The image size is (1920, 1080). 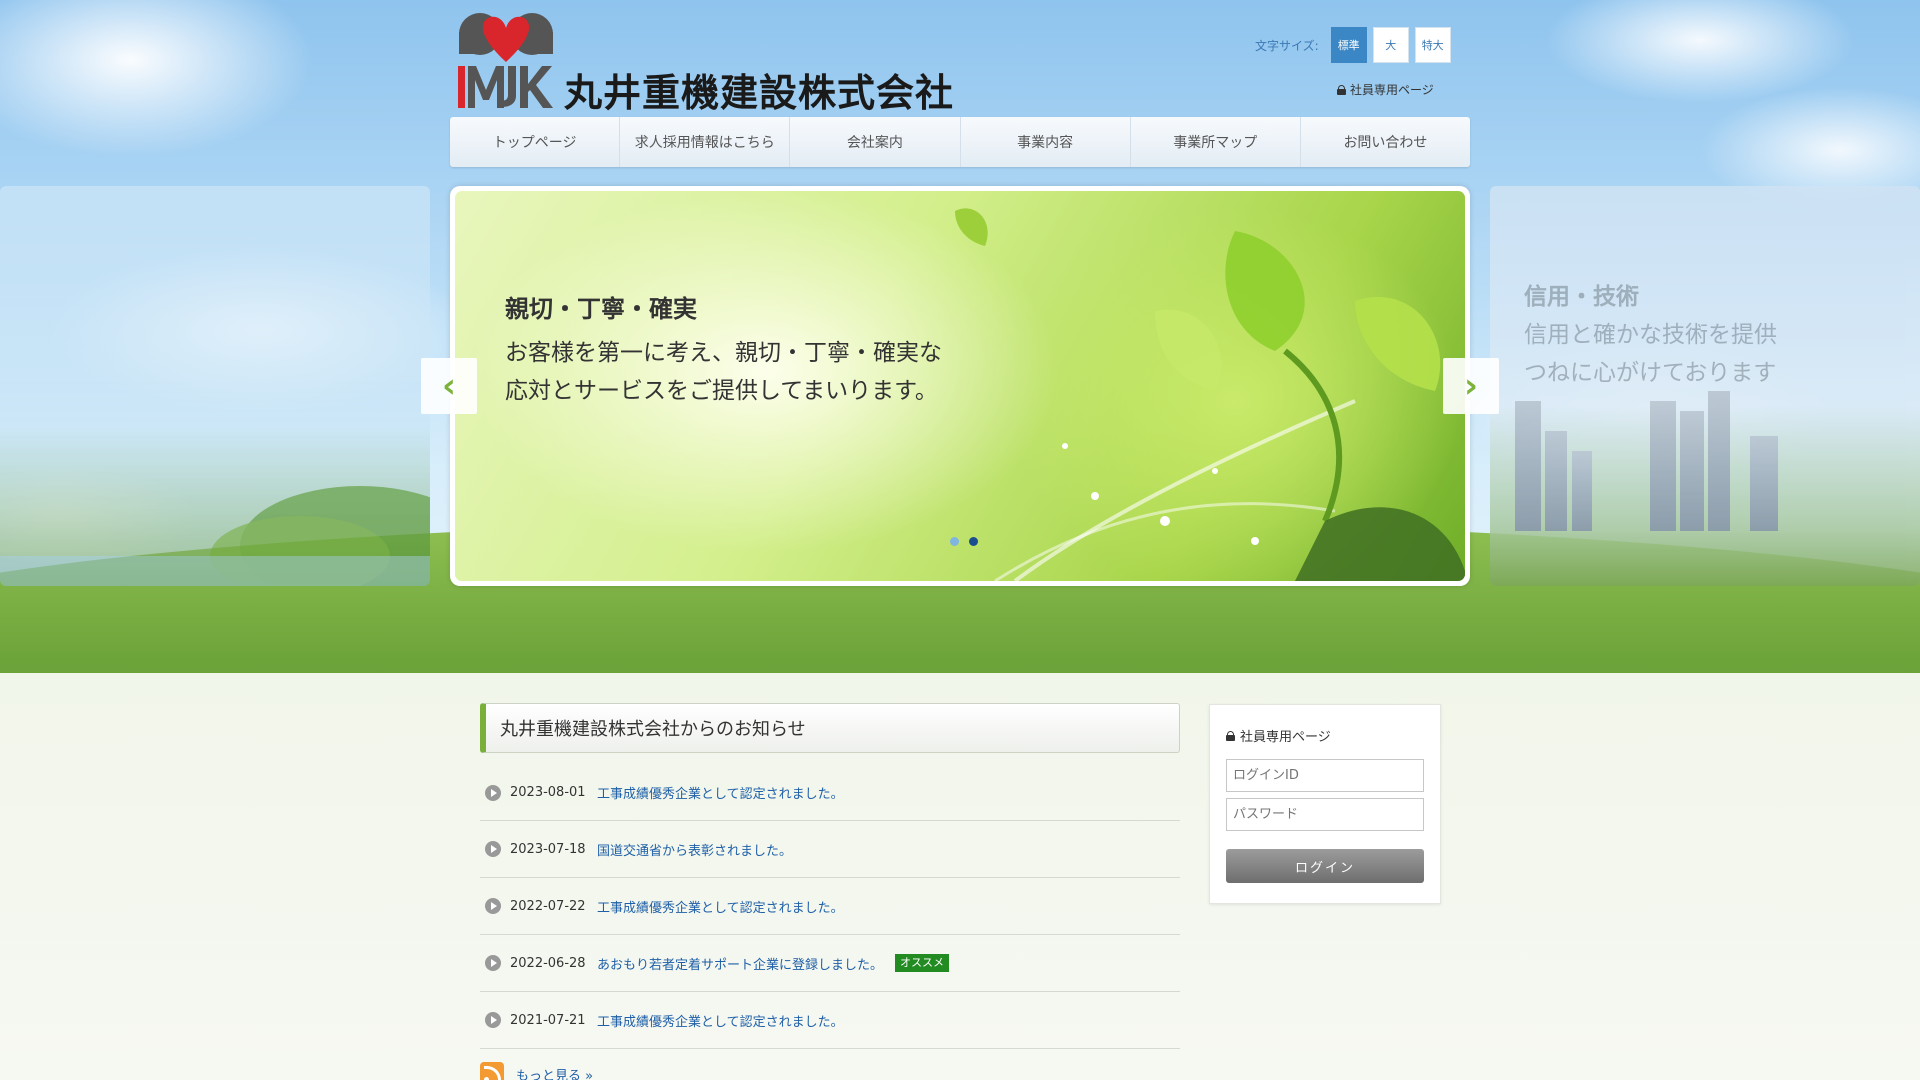 I want to click on mjk-logo-mark, so click(x=505, y=60).